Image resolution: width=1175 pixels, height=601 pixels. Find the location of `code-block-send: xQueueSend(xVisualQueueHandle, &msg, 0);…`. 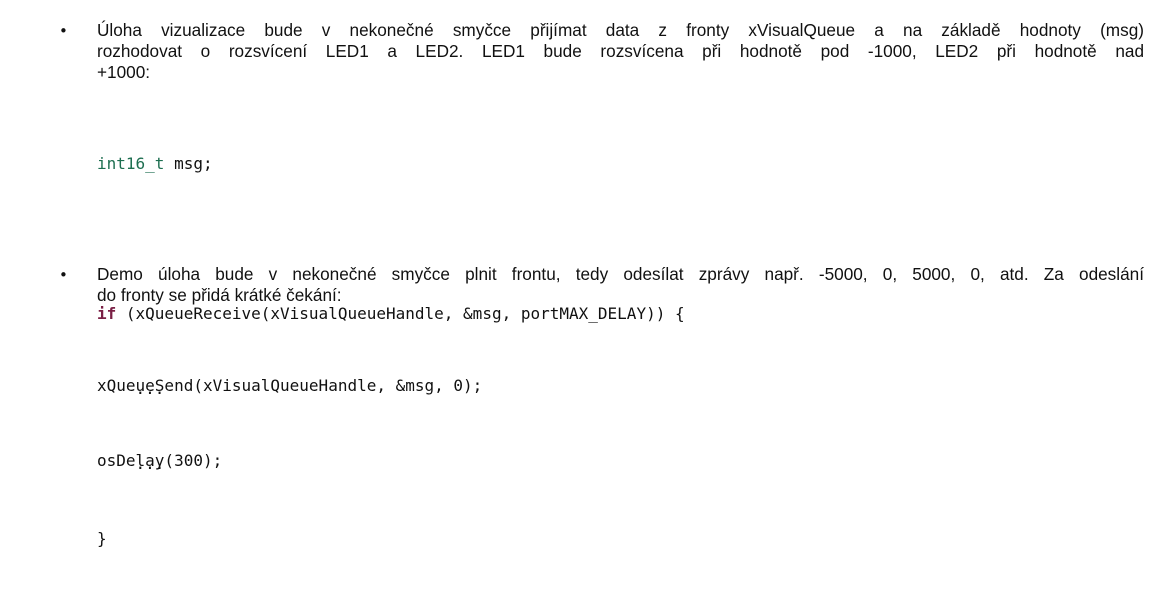

code-block-send: xQueueSend(xVisualQueueHandle, &msg, 0);… is located at coordinates (289, 423).